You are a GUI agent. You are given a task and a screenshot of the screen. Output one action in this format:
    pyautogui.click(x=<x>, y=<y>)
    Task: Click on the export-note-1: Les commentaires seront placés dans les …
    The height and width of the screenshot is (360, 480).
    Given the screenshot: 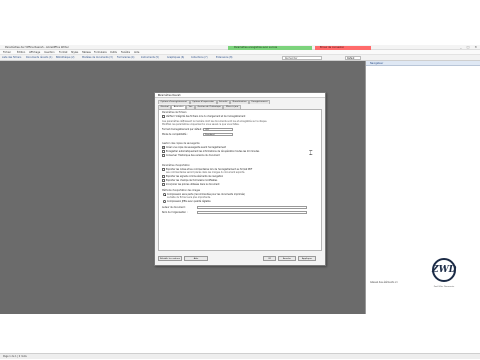 What is the action you would take?
    pyautogui.click(x=206, y=172)
    